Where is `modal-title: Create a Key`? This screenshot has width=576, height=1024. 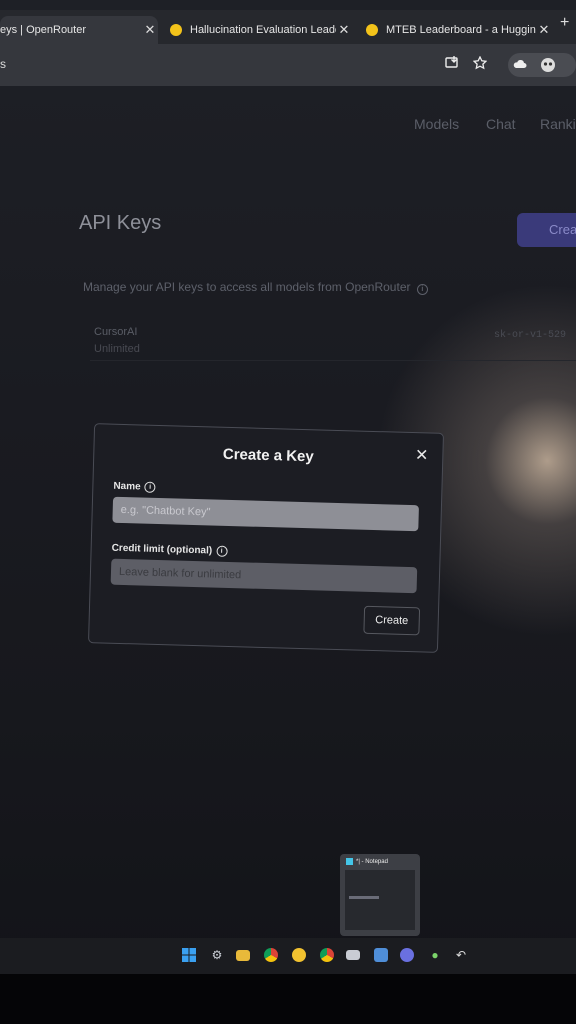
modal-title: Create a Key is located at coordinates (268, 455).